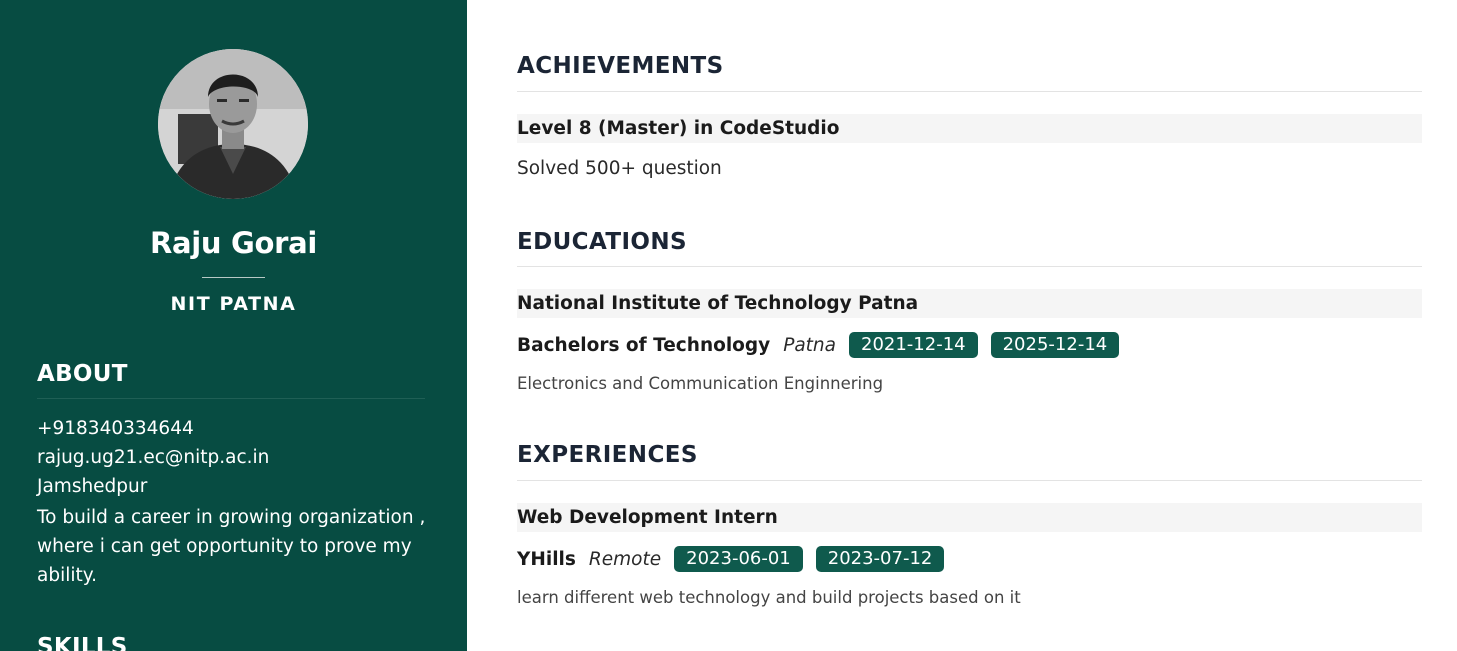 The image size is (1457, 651). What do you see at coordinates (115, 428) in the screenshot?
I see `phone-number: +918340334644` at bounding box center [115, 428].